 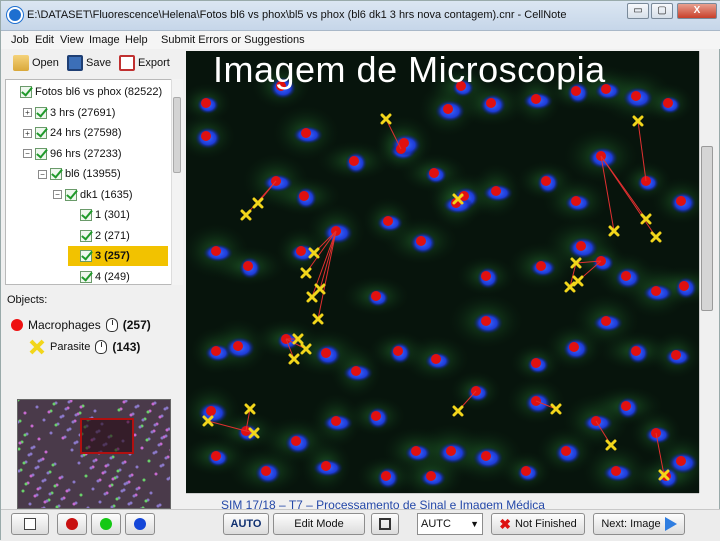 What do you see at coordinates (104, 40) in the screenshot?
I see `menu-image: Image` at bounding box center [104, 40].